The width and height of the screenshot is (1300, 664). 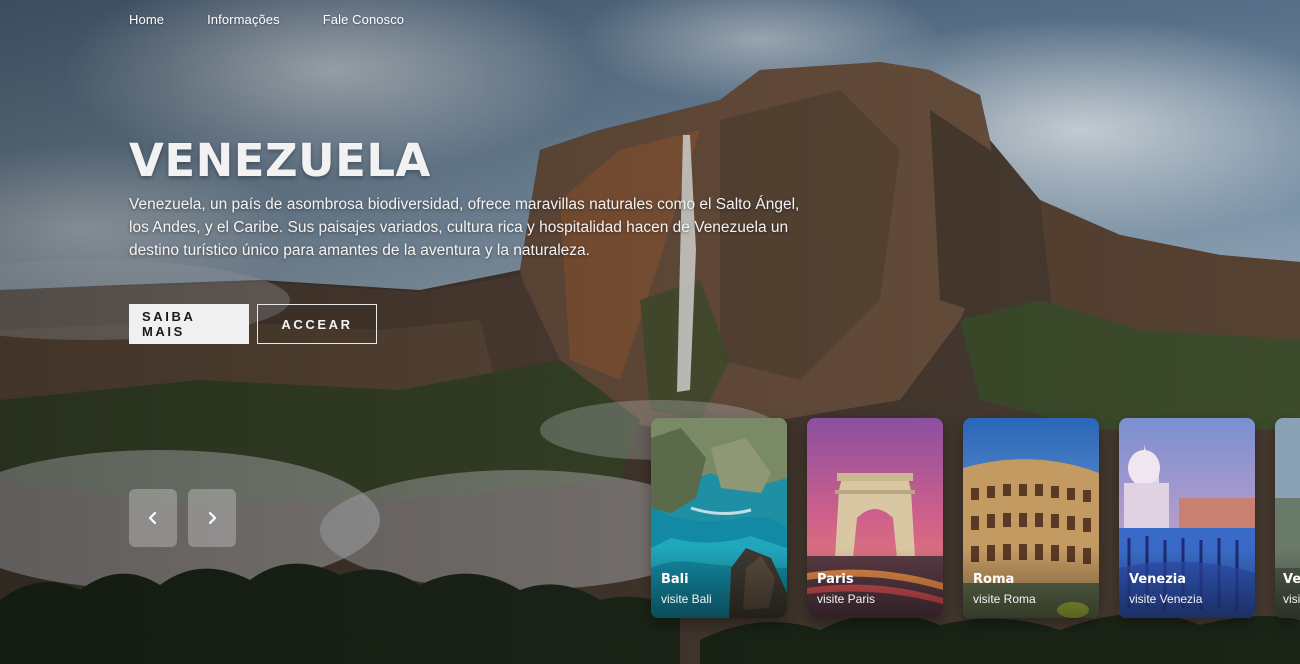 I want to click on card-paris: Paris visite Paris, so click(x=875, y=518).